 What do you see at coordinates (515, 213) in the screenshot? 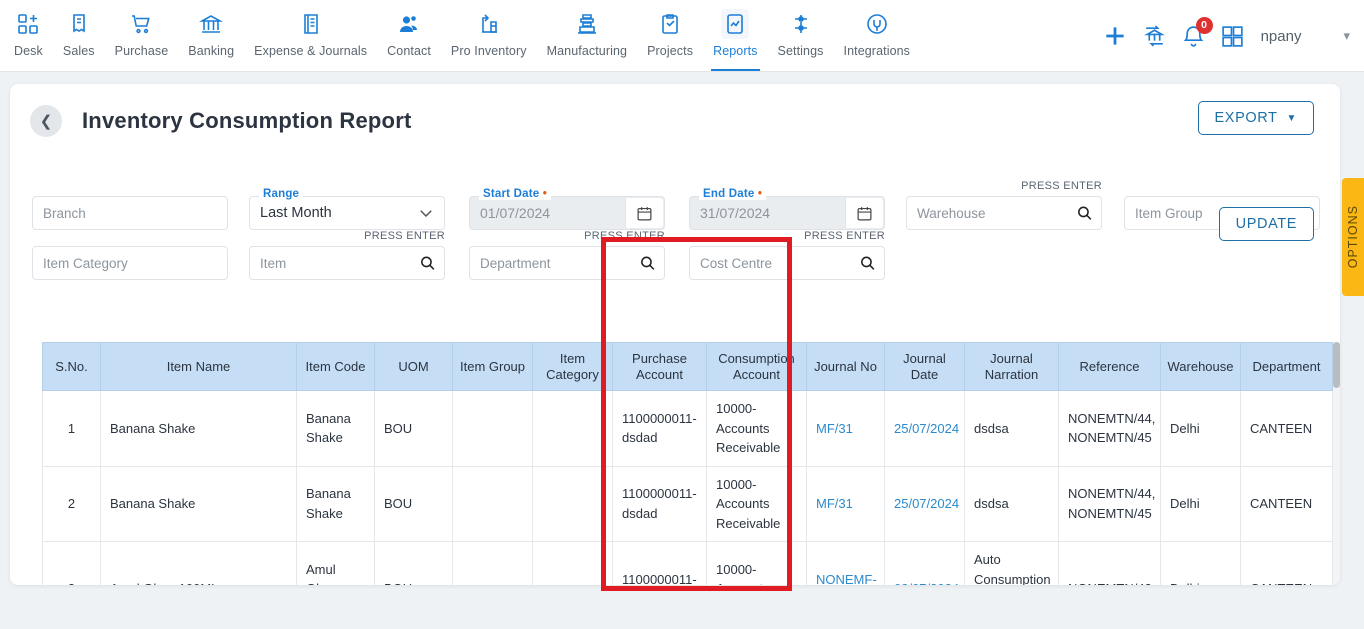
I see `start-date-value: 01/07/2024` at bounding box center [515, 213].